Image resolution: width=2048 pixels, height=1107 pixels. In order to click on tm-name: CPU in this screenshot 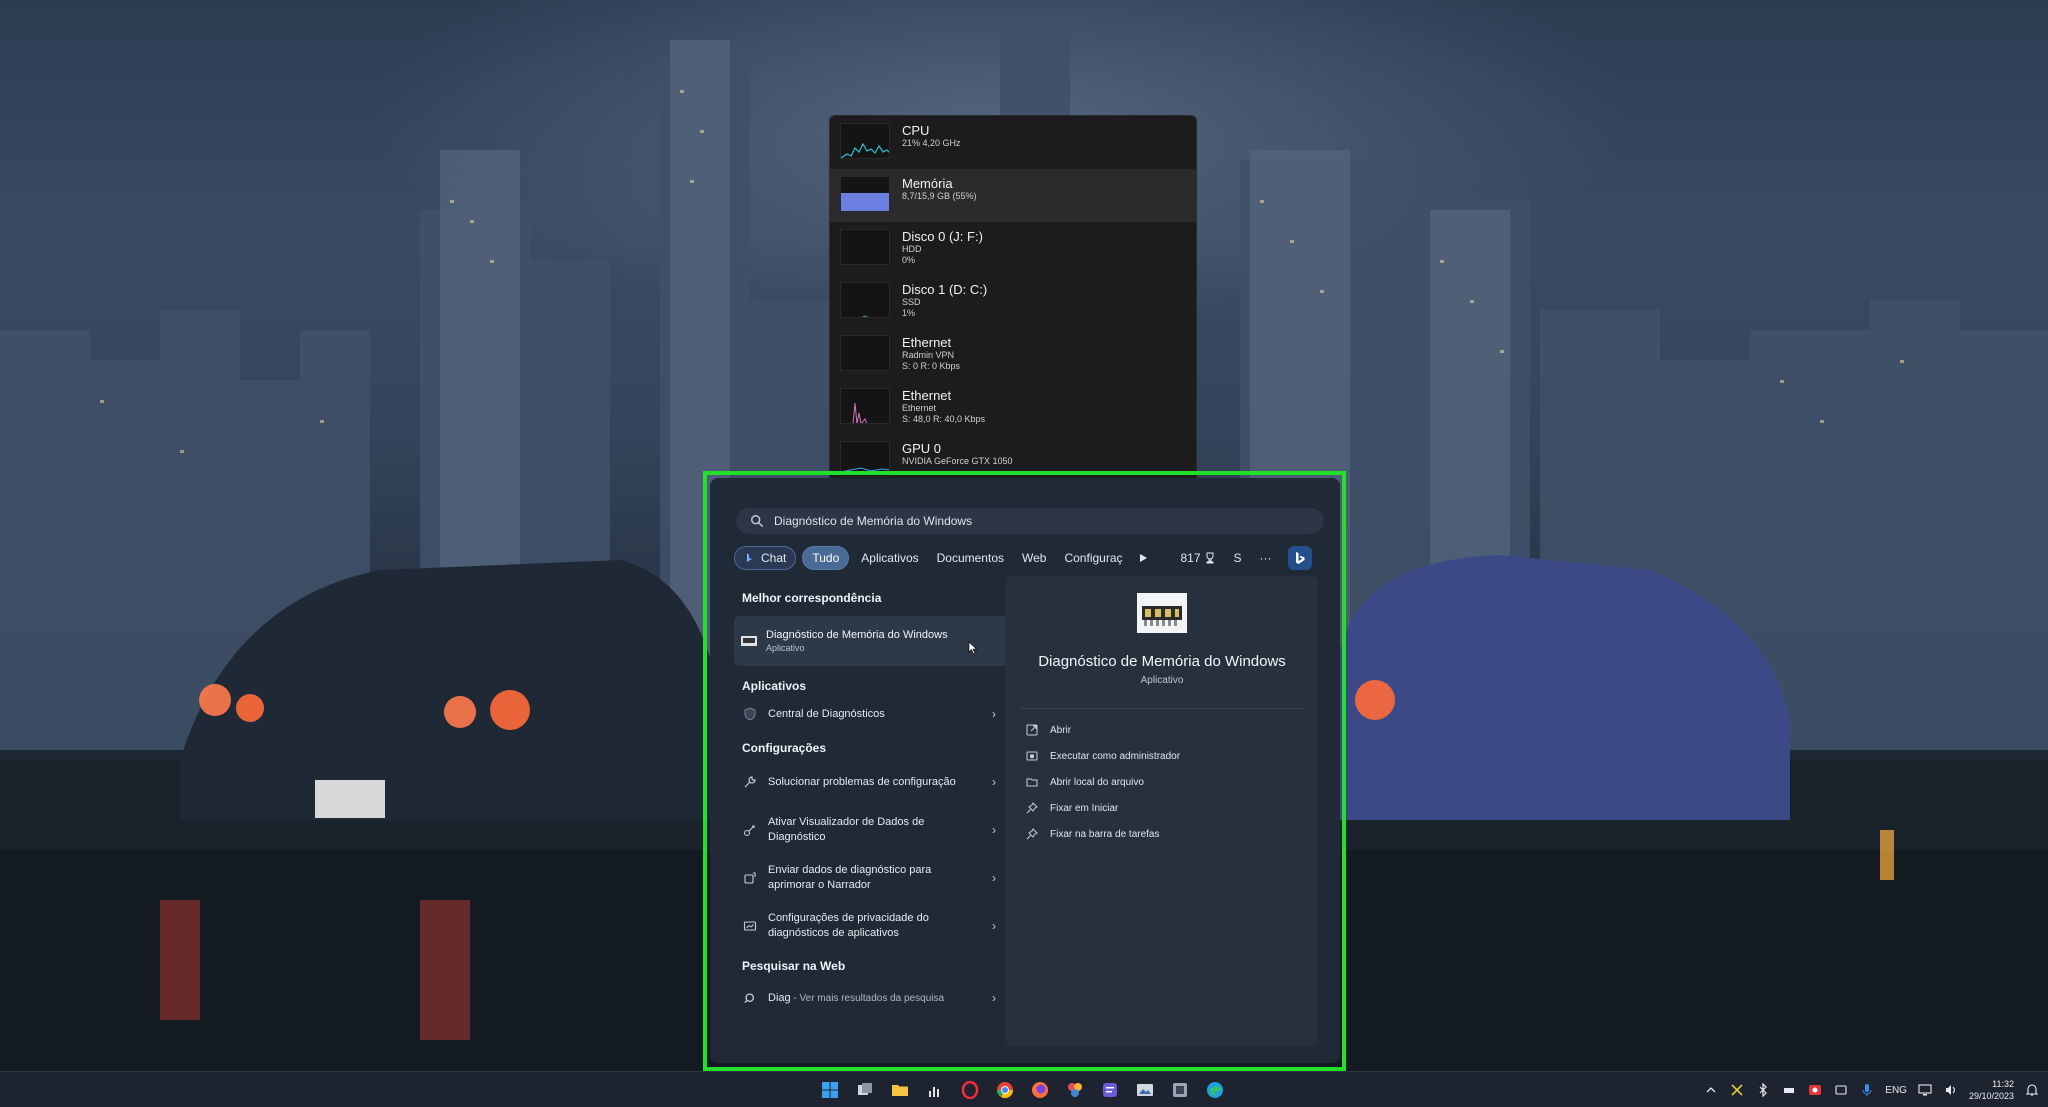, I will do `click(916, 130)`.